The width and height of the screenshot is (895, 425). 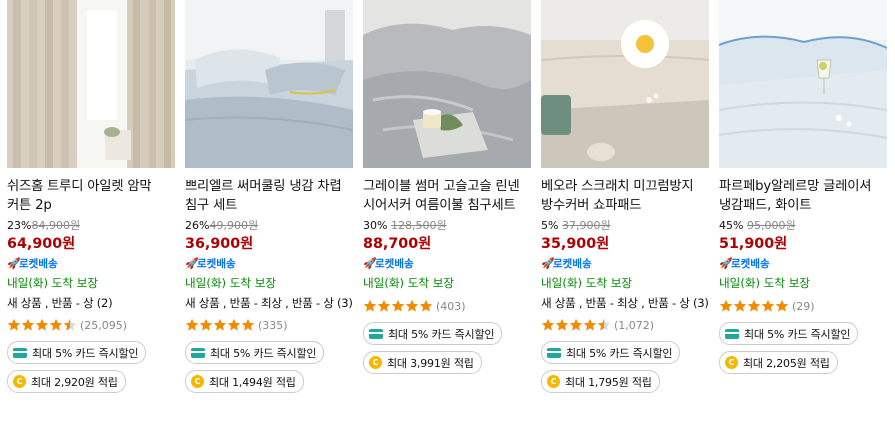 I want to click on rating: (29), so click(x=803, y=306).